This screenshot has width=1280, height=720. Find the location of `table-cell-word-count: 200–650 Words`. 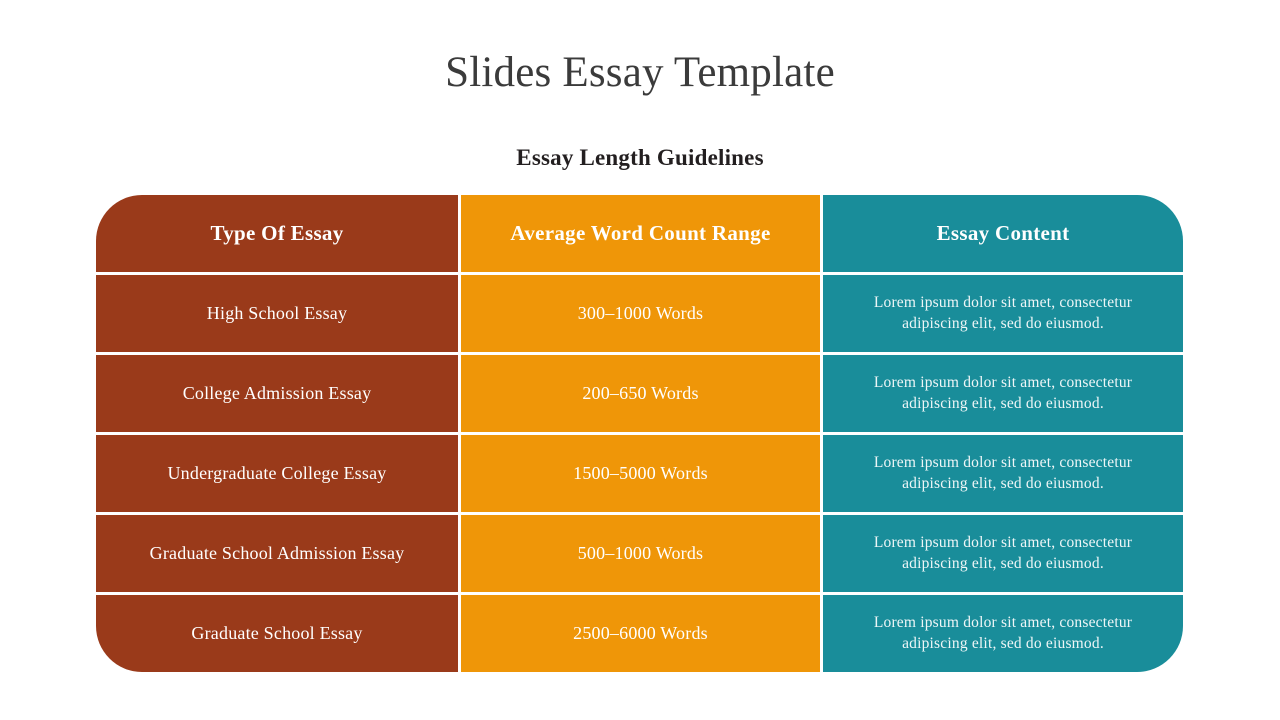

table-cell-word-count: 200–650 Words is located at coordinates (640, 393).